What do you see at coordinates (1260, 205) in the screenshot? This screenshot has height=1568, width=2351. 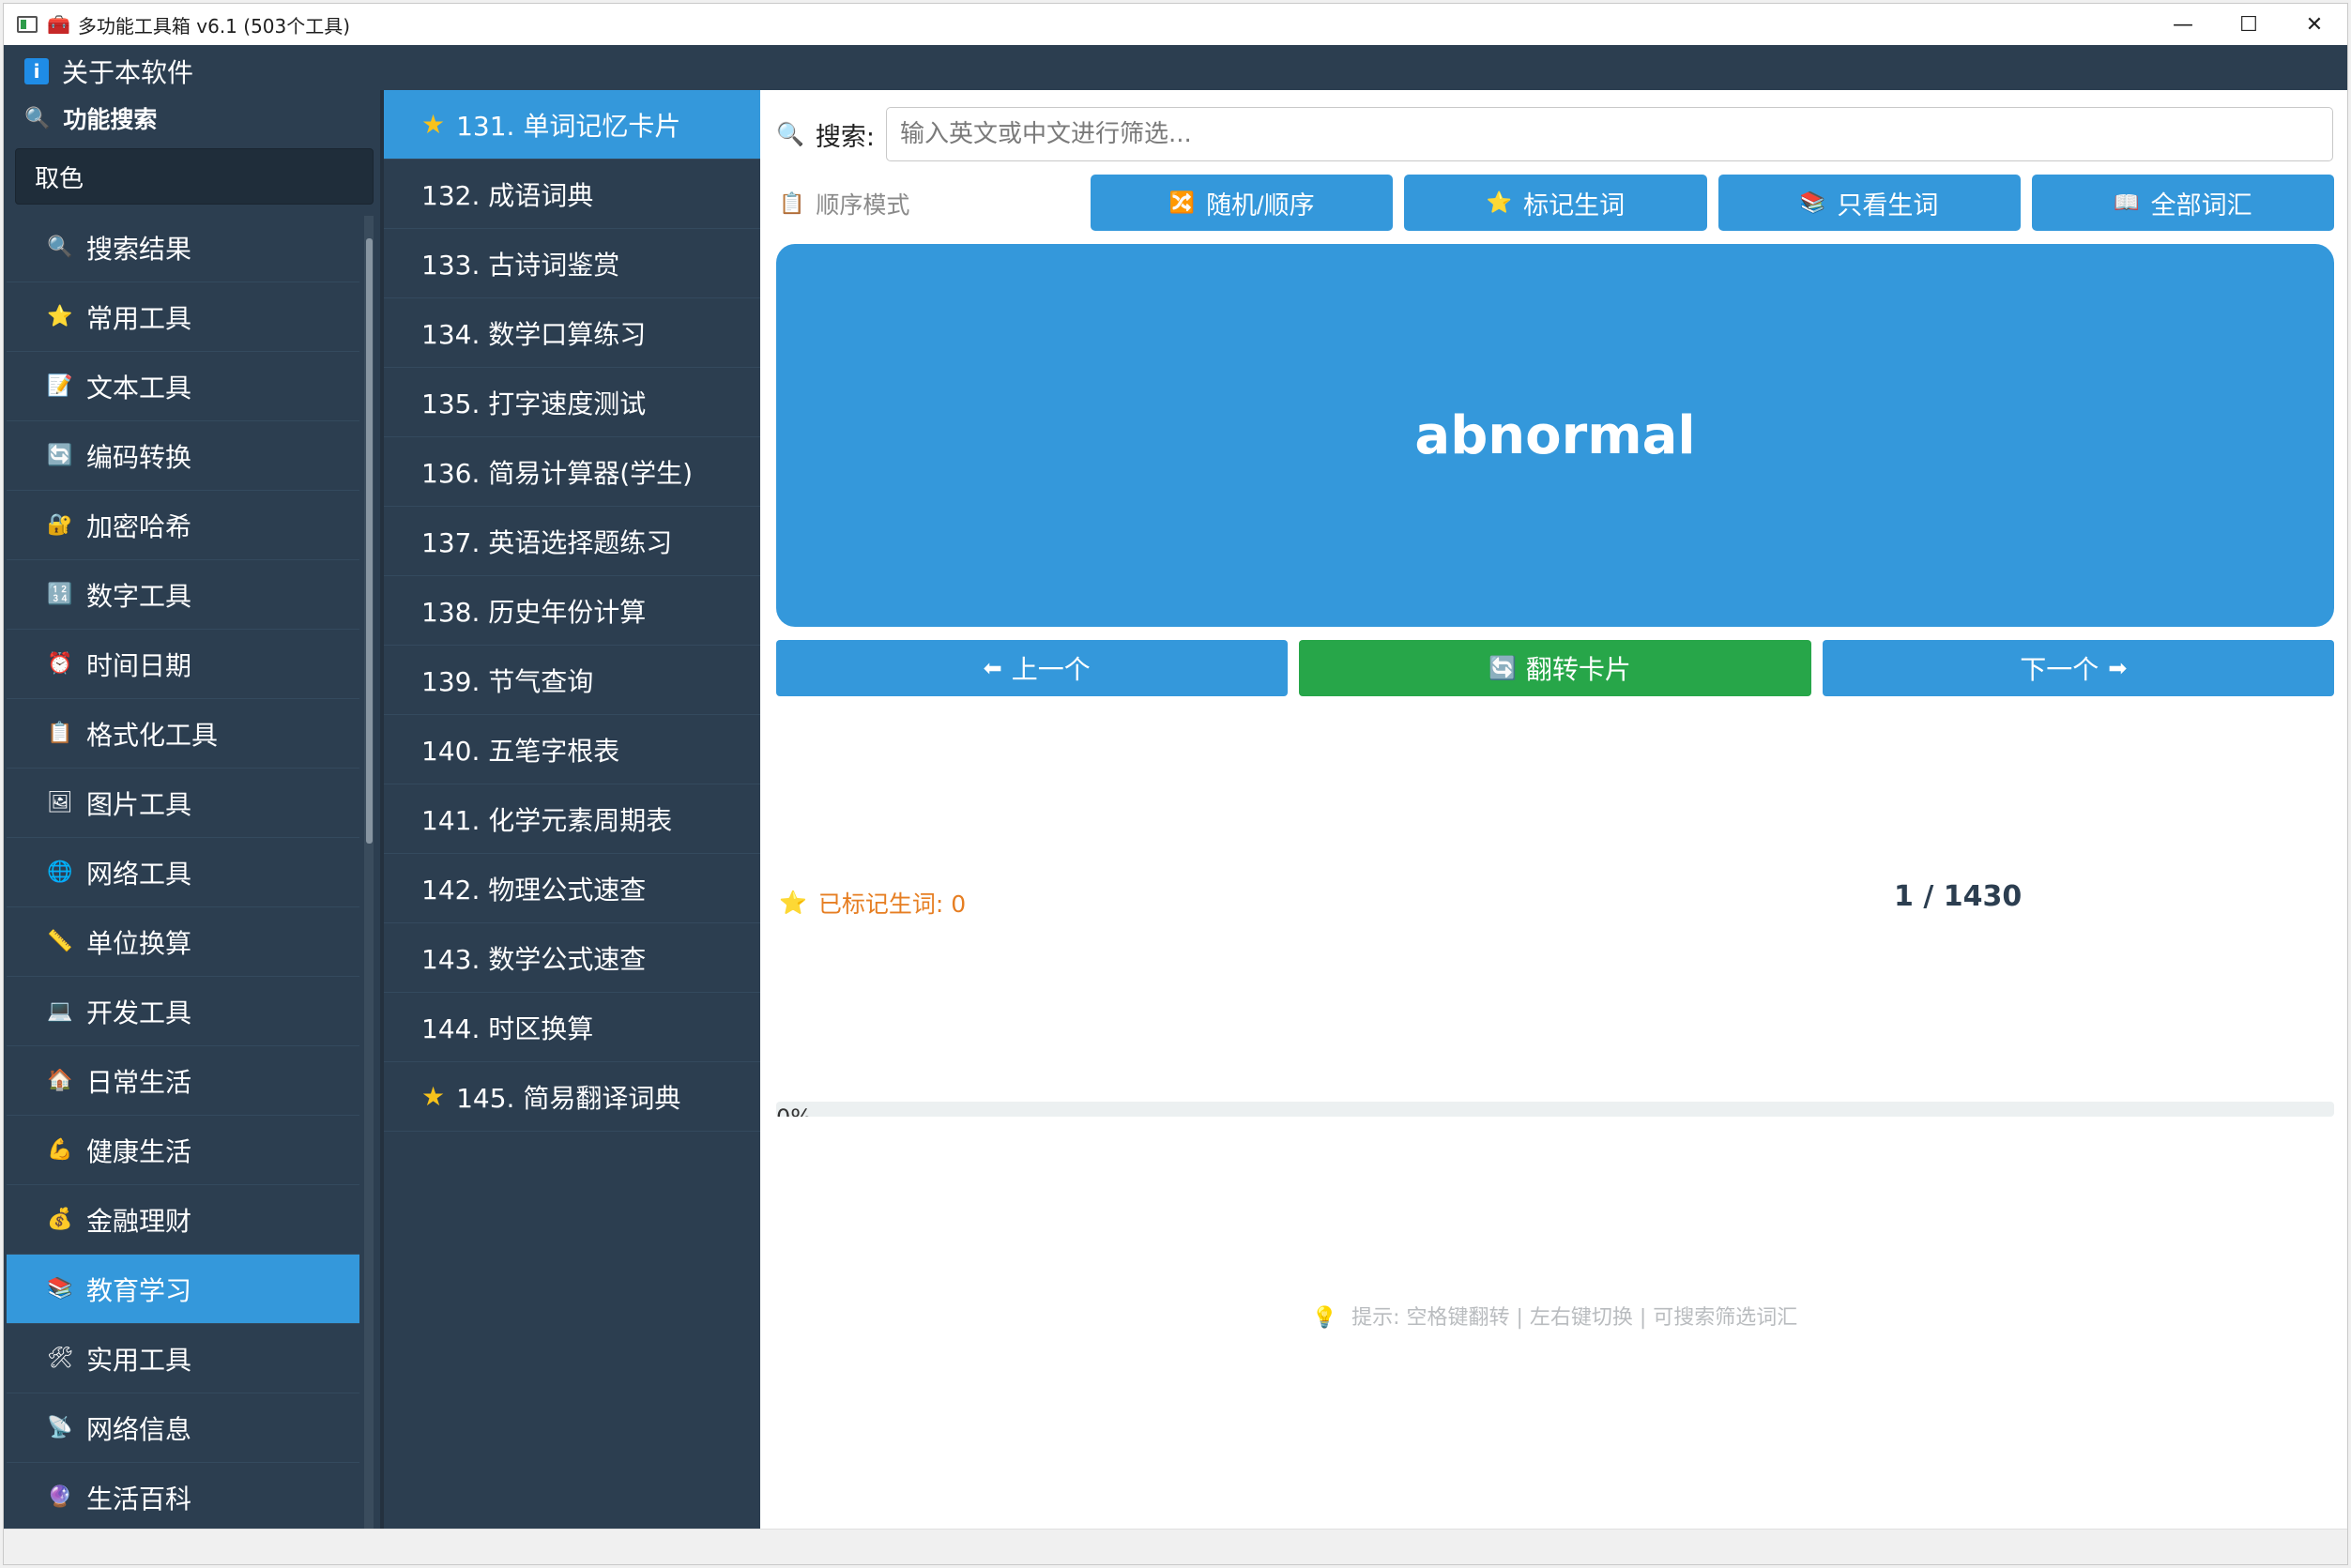 I see `shuffle-label: 随机/顺序` at bounding box center [1260, 205].